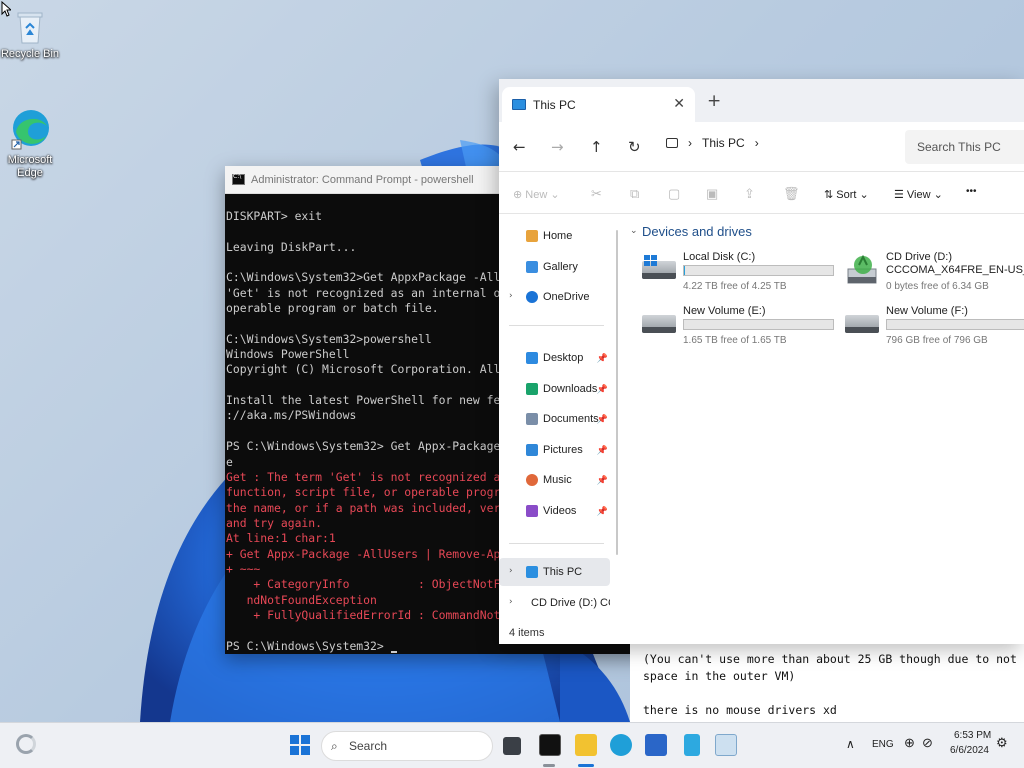 The image size is (1024, 768). What do you see at coordinates (532, 267) in the screenshot?
I see `gallery-icon` at bounding box center [532, 267].